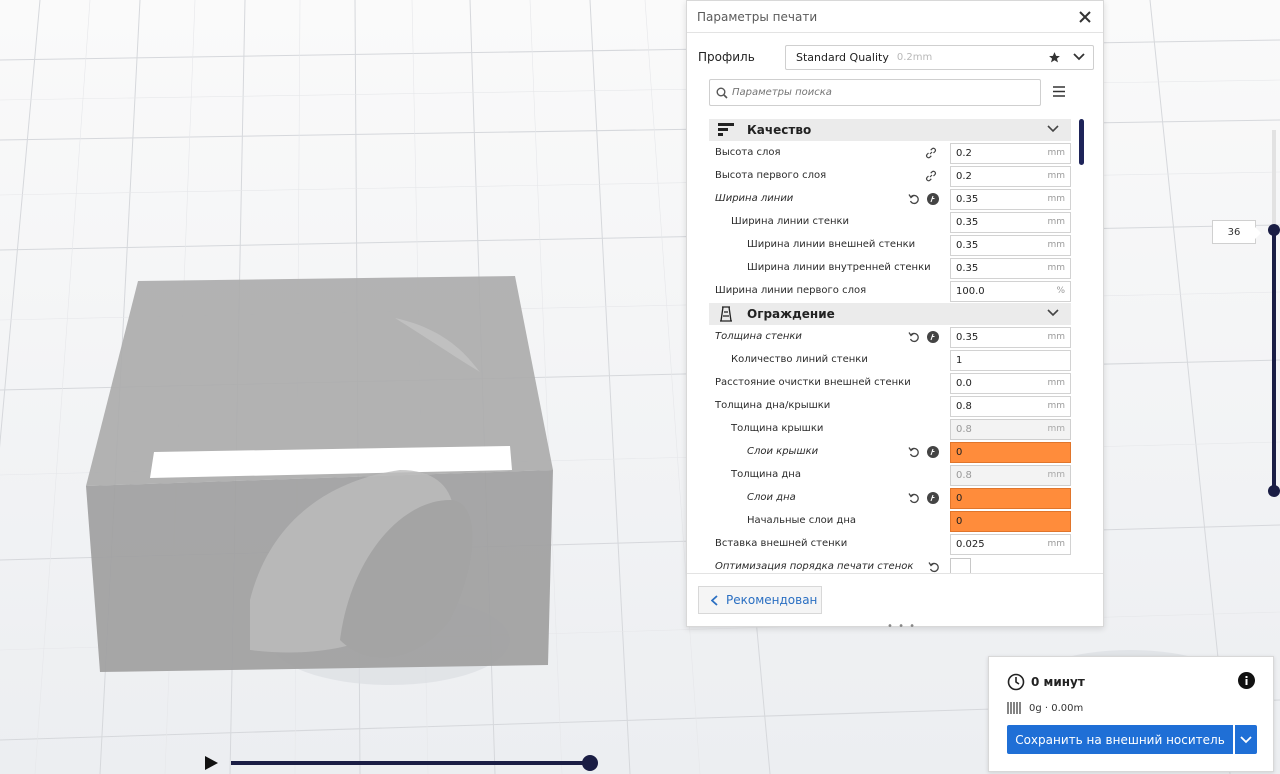  Describe the element at coordinates (790, 221) in the screenshot. I see `setting-label: Ширина линии стенки` at that location.